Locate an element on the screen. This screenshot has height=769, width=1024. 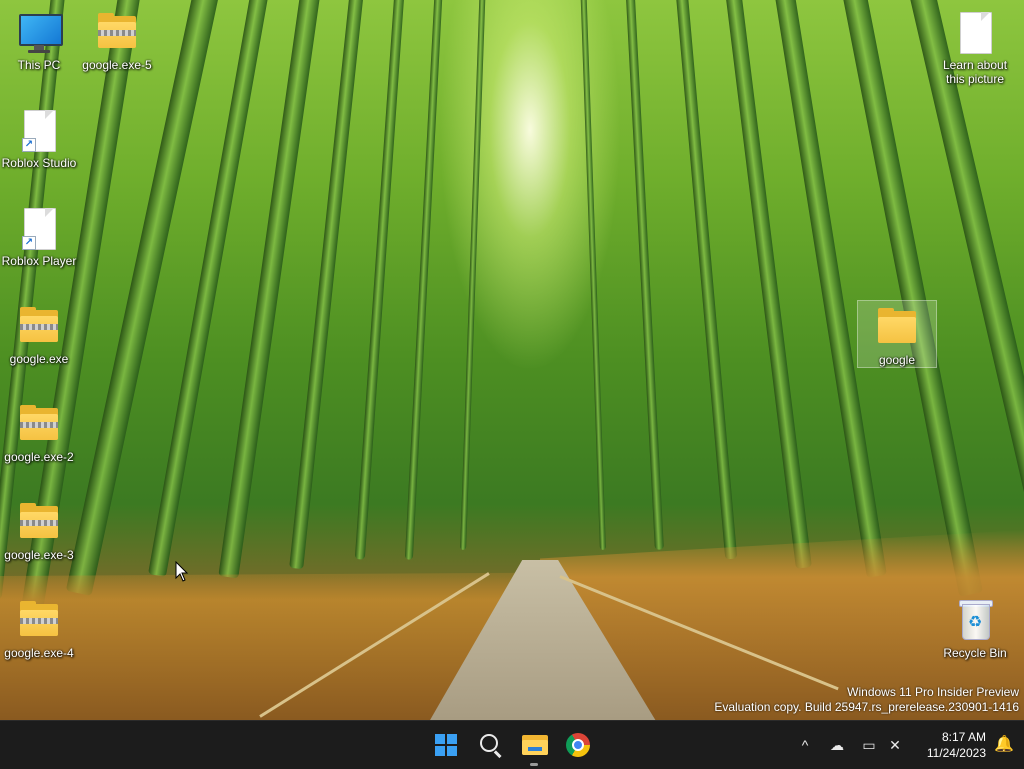
clock: 8:17 AM 11/24/2023 is located at coordinates (950, 745).